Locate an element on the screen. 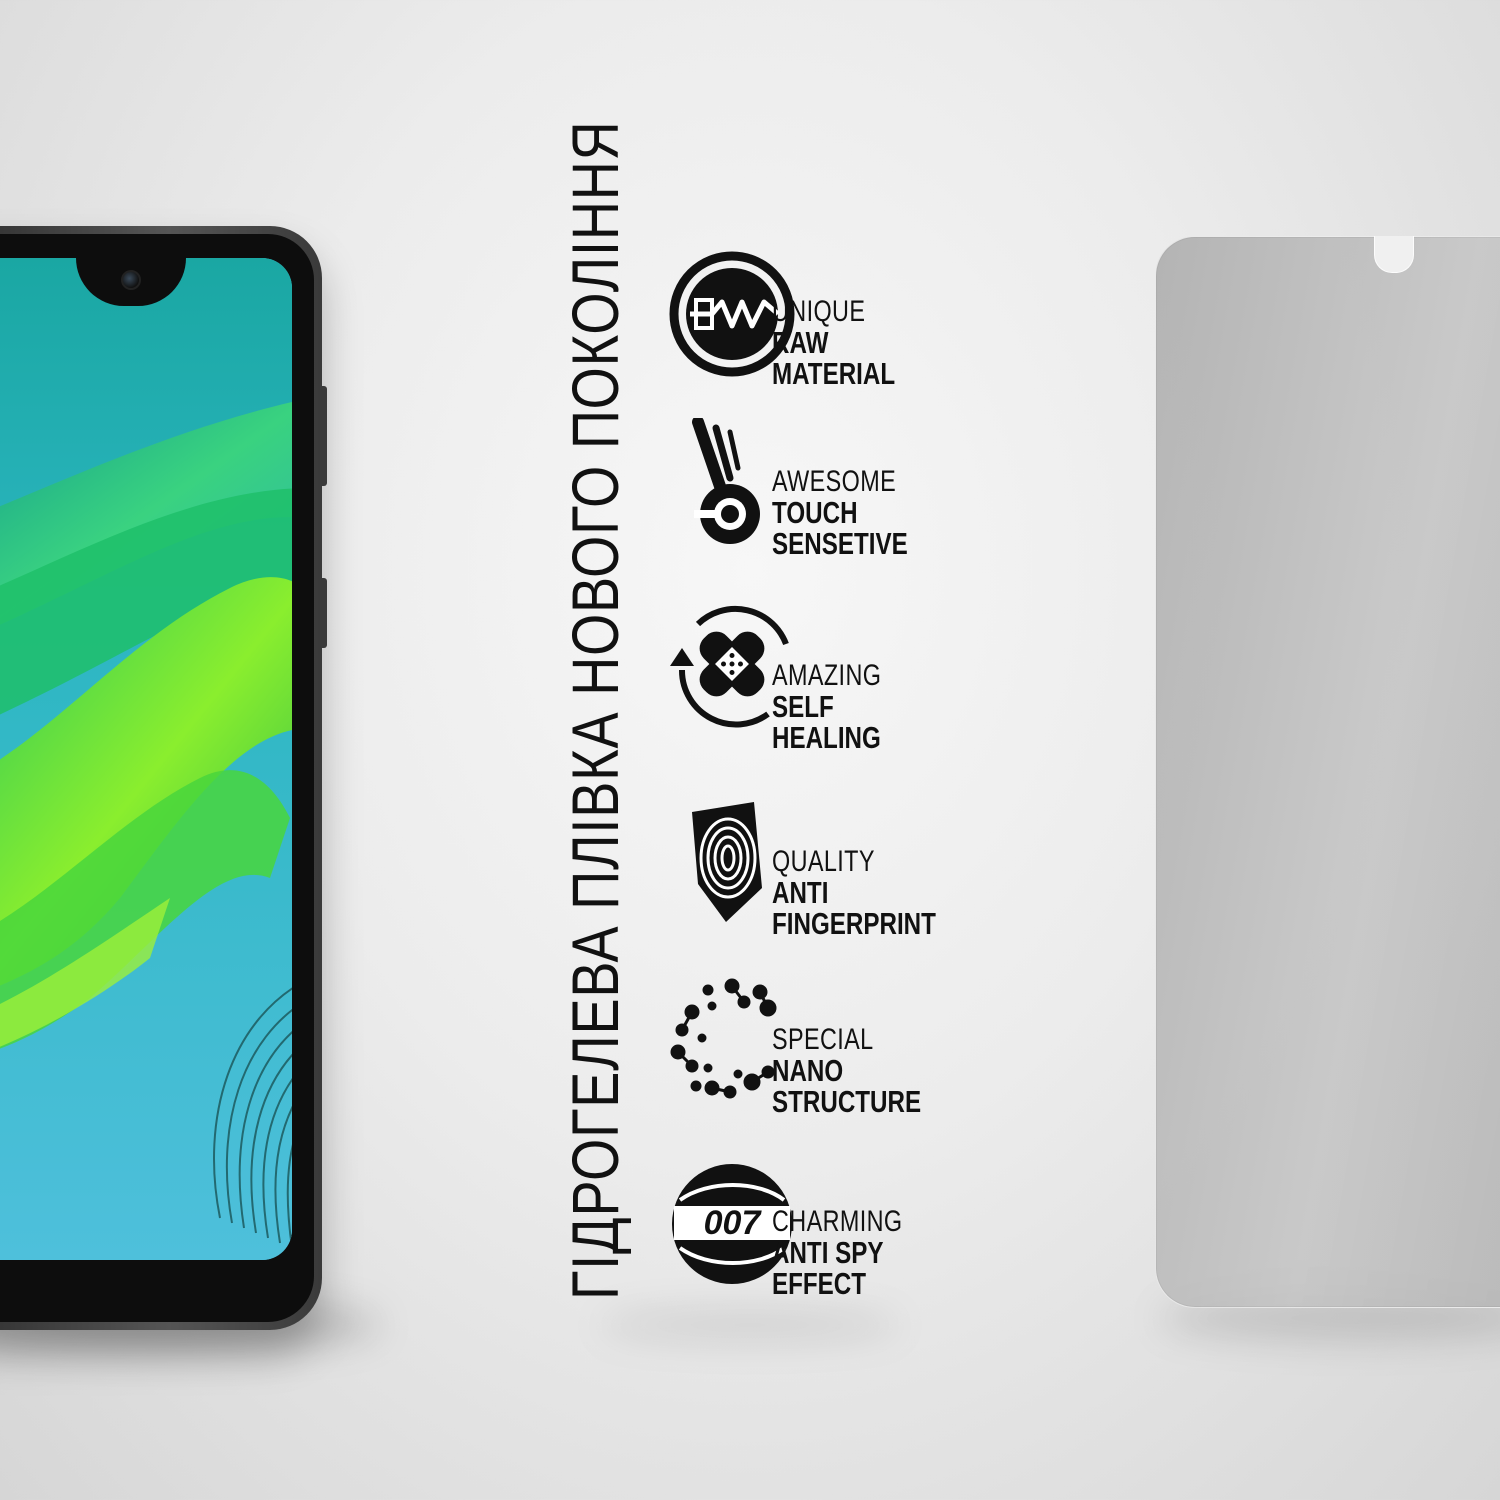 Image resolution: width=1500 pixels, height=1500 pixels. feature-anti-fingerprint: QUALITY ANTI FINGERPRINT is located at coordinates (818, 869).